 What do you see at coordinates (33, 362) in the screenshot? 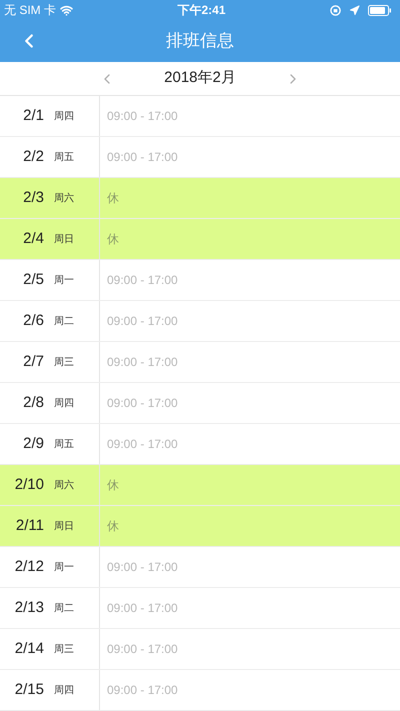
I see `date-label: 2/7` at bounding box center [33, 362].